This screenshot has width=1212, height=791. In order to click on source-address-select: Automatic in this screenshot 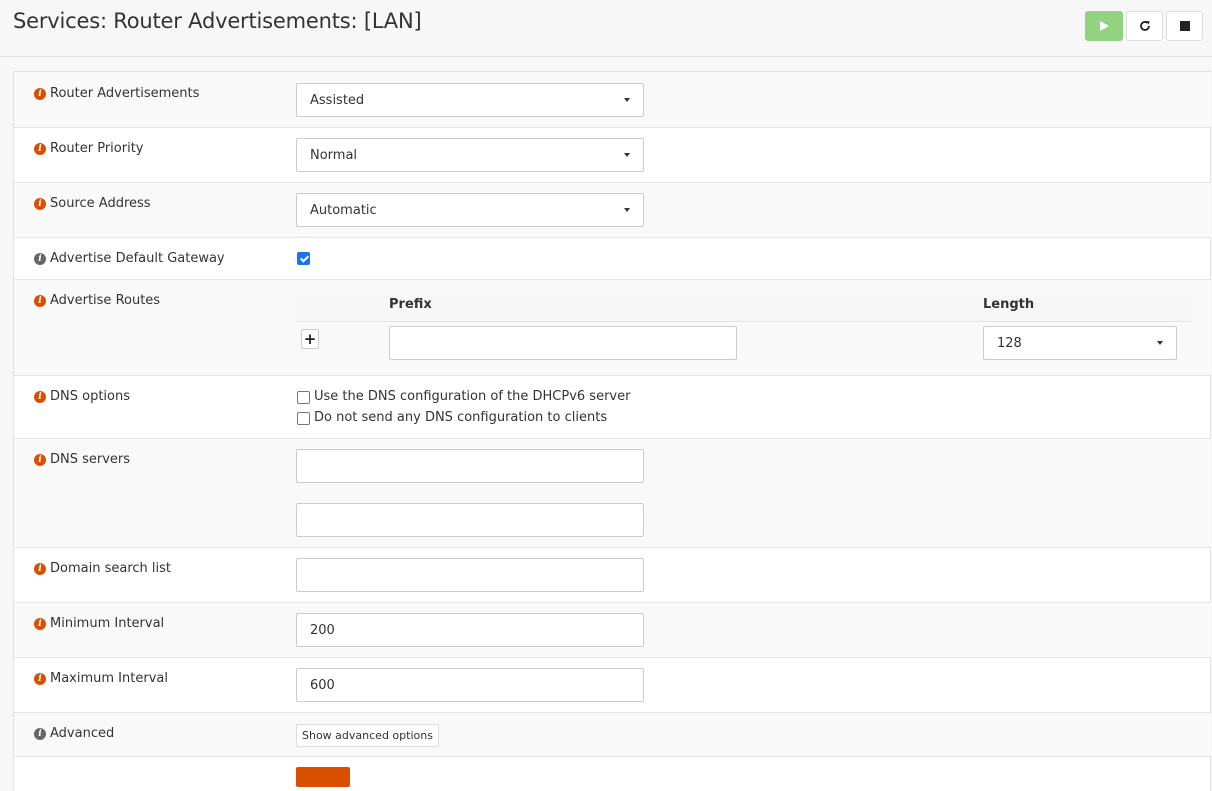, I will do `click(470, 210)`.